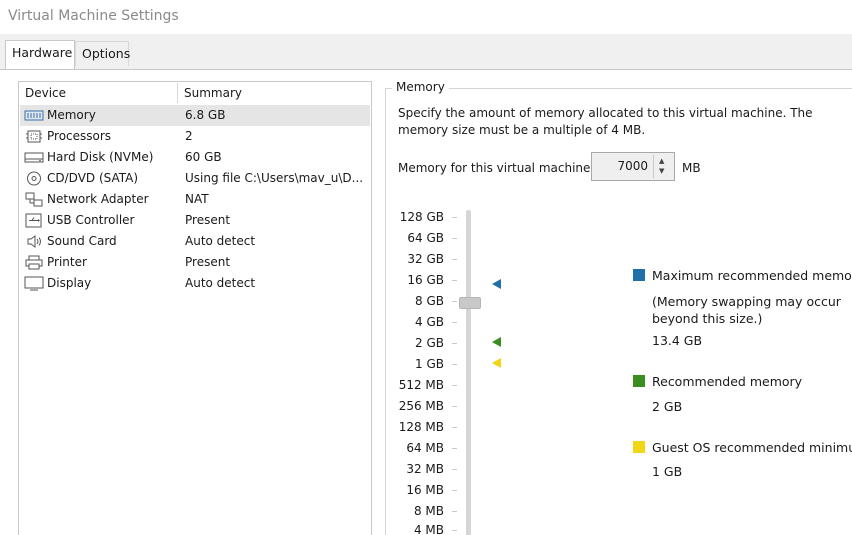 This screenshot has width=852, height=535. What do you see at coordinates (425, 238) in the screenshot?
I see `scale-label: 64 GB` at bounding box center [425, 238].